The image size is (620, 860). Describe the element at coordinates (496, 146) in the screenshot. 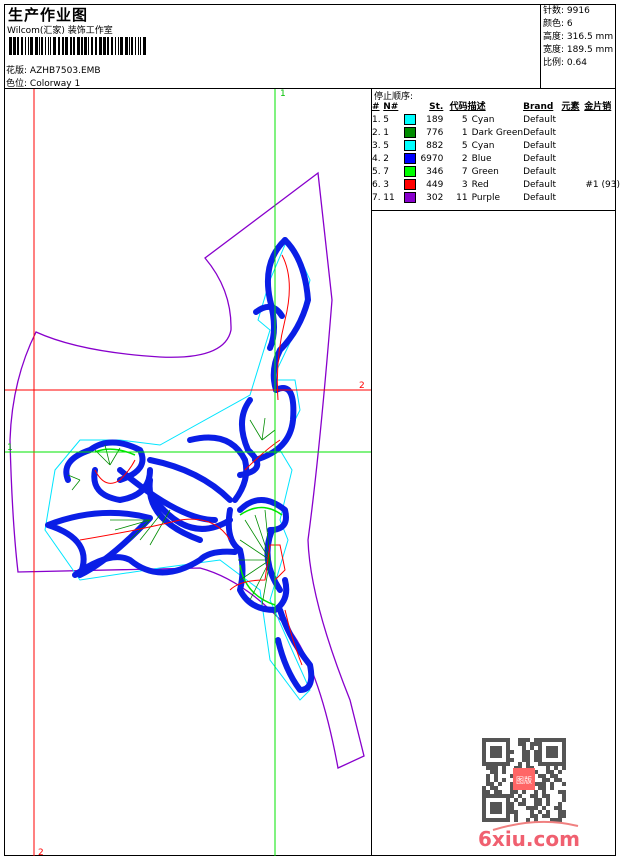

I see `table-row: 3. 5 882 5 Cyan Default` at that location.